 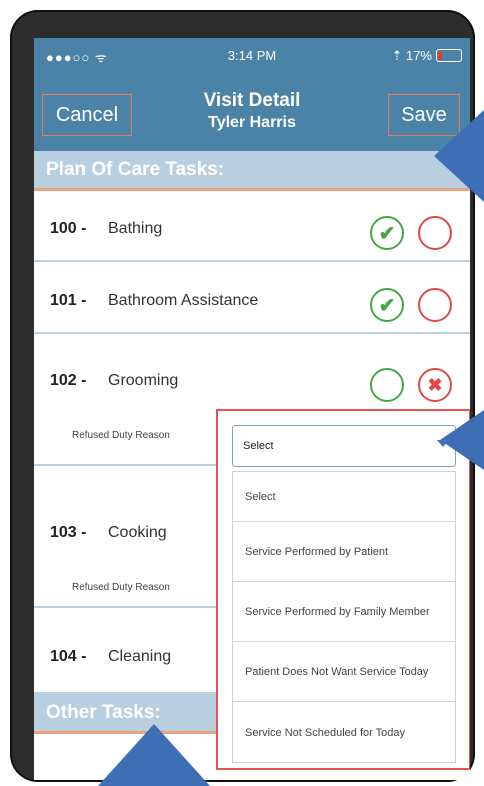 I want to click on task-name: Cooking, so click(x=137, y=532).